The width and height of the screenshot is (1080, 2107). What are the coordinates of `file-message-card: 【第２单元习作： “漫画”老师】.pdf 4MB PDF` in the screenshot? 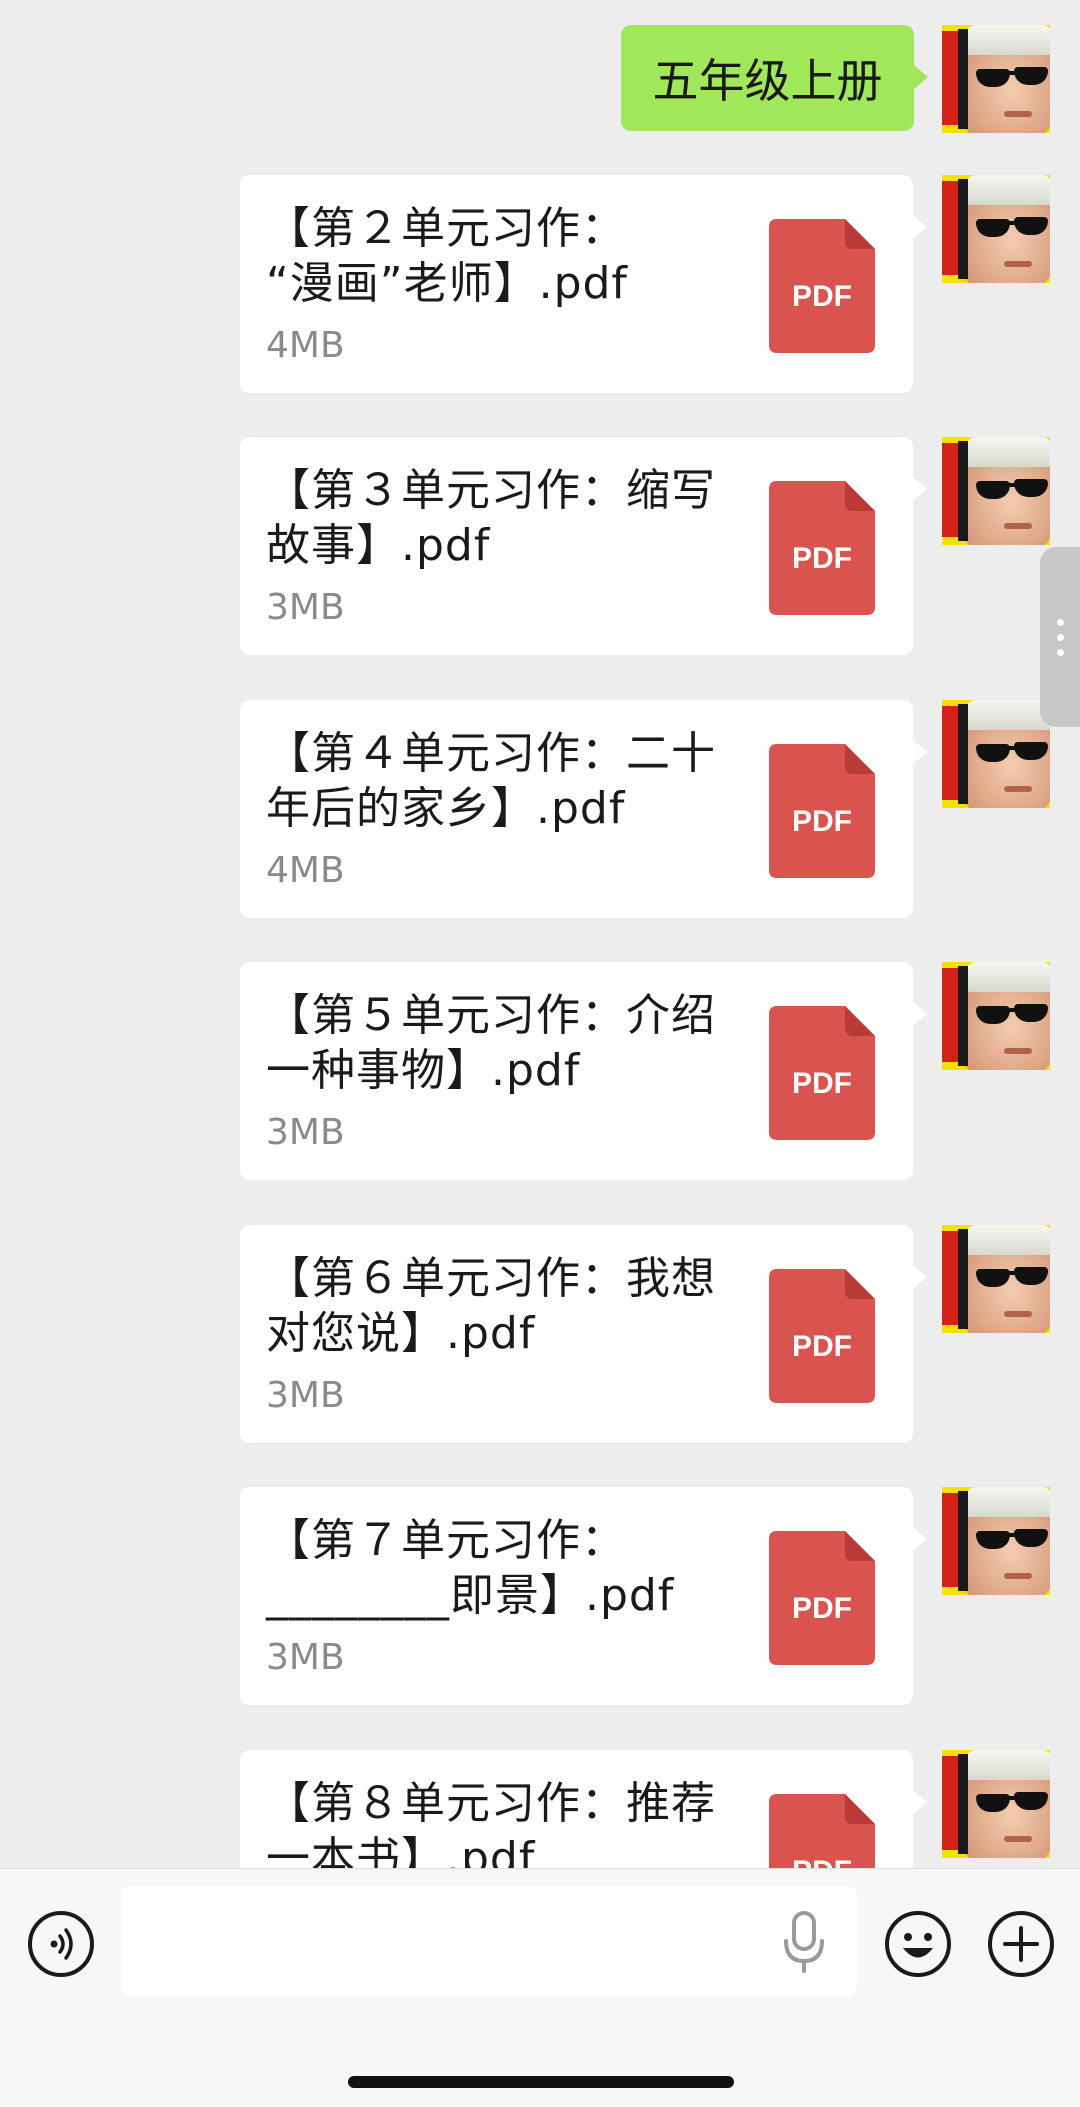 It's located at (583, 284).